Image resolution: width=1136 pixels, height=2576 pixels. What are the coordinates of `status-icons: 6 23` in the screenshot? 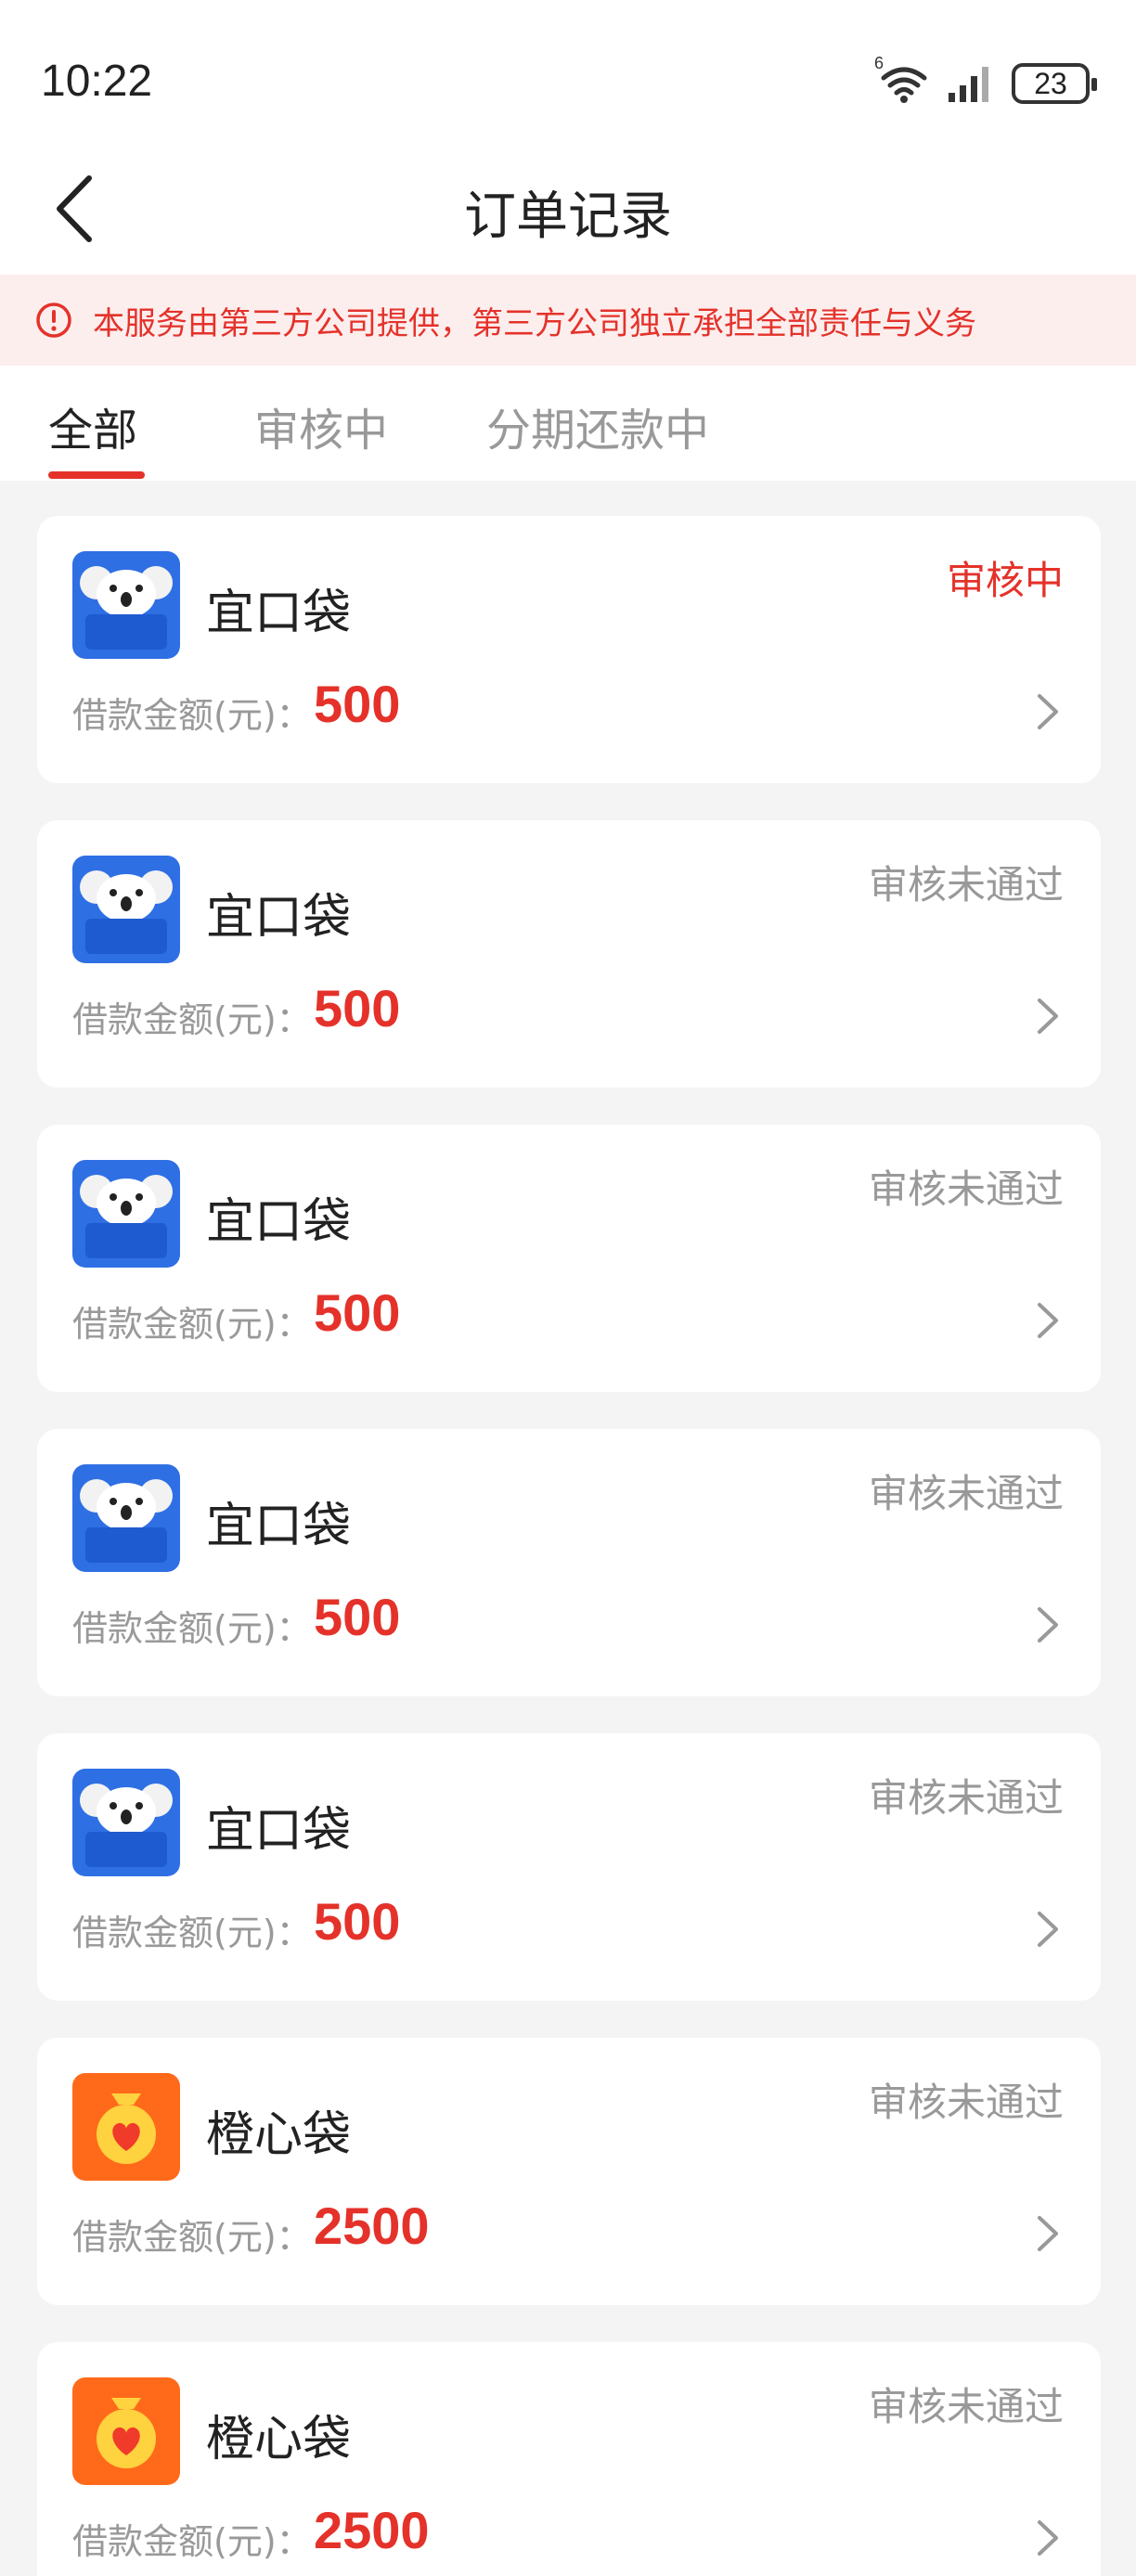 It's located at (985, 80).